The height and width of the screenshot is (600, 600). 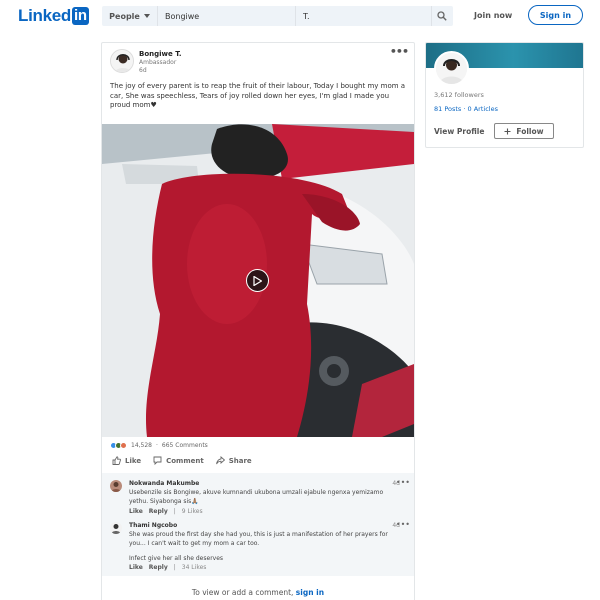 What do you see at coordinates (363, 16) in the screenshot?
I see `last-name-input` at bounding box center [363, 16].